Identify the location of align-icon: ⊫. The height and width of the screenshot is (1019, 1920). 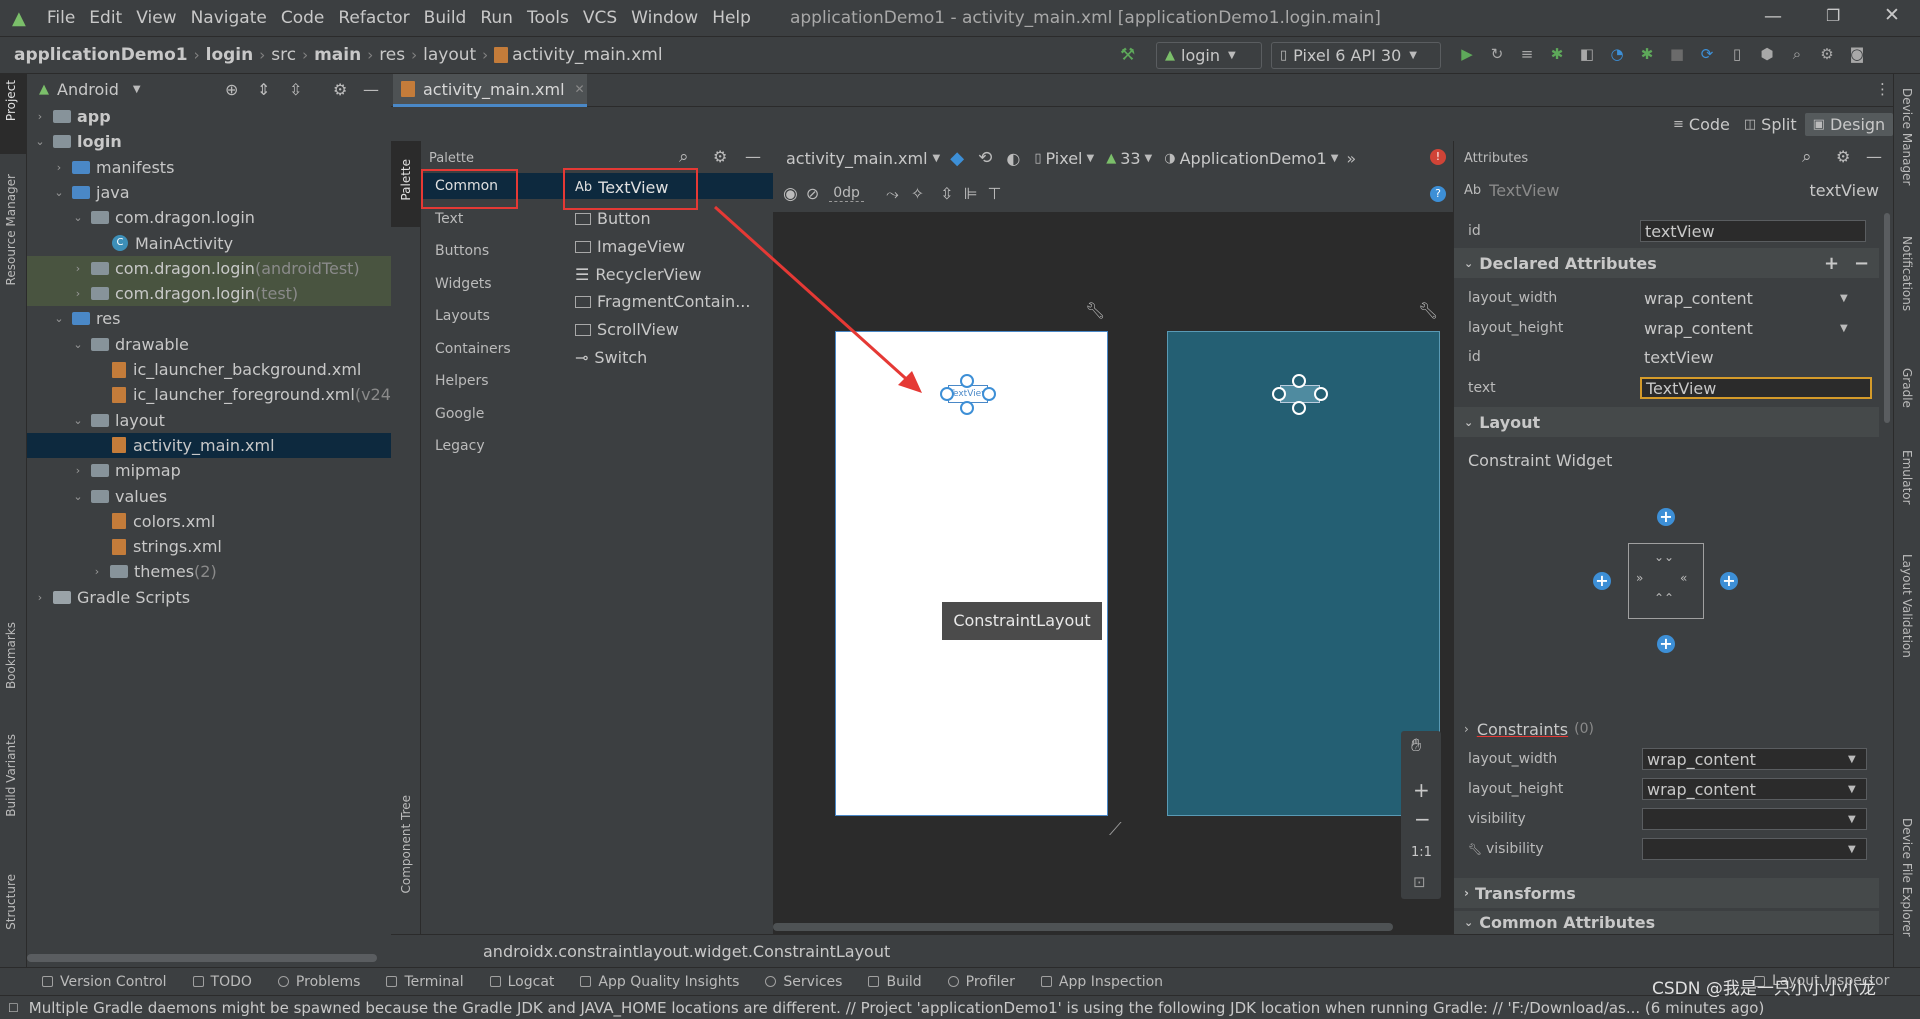
(971, 193).